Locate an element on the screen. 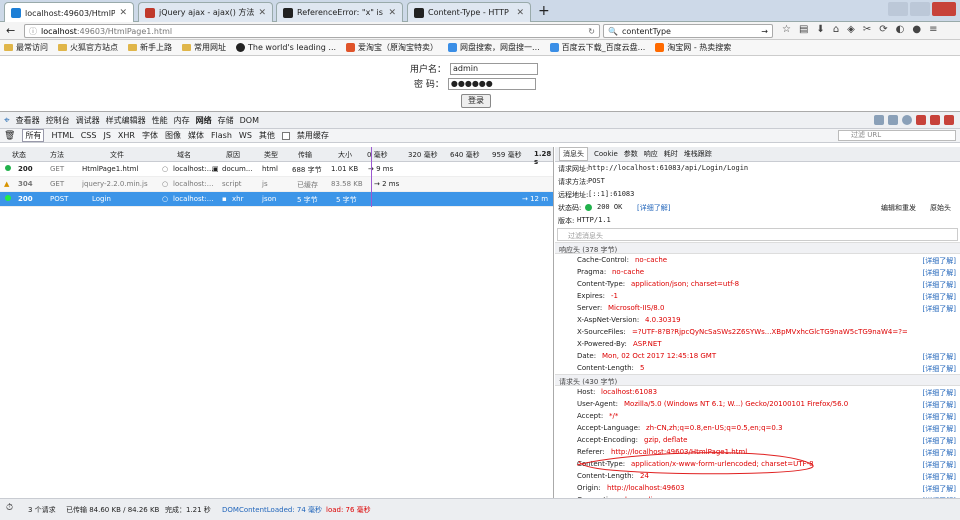 This screenshot has width=960, height=520. browser-tab-jquery: jQuery ajax - ajax() 方法 ✕ is located at coordinates (205, 12).